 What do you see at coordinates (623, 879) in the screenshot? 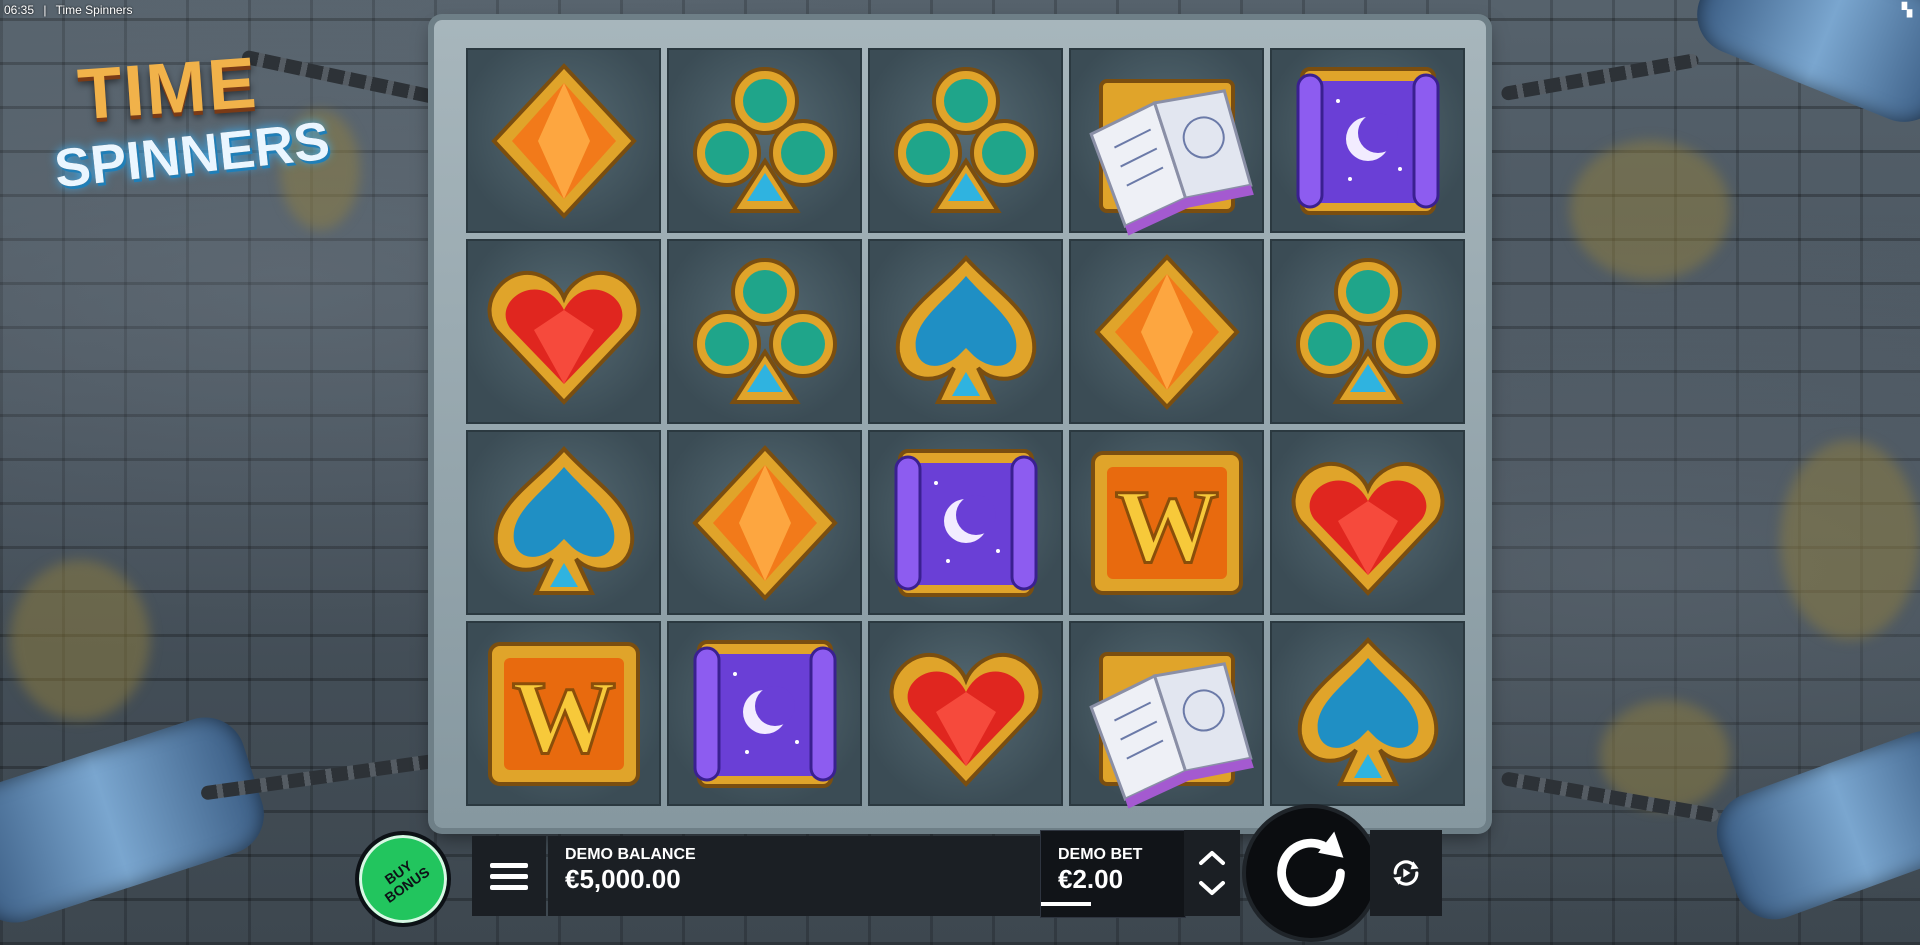
I see `balance-value: €5,000.00` at bounding box center [623, 879].